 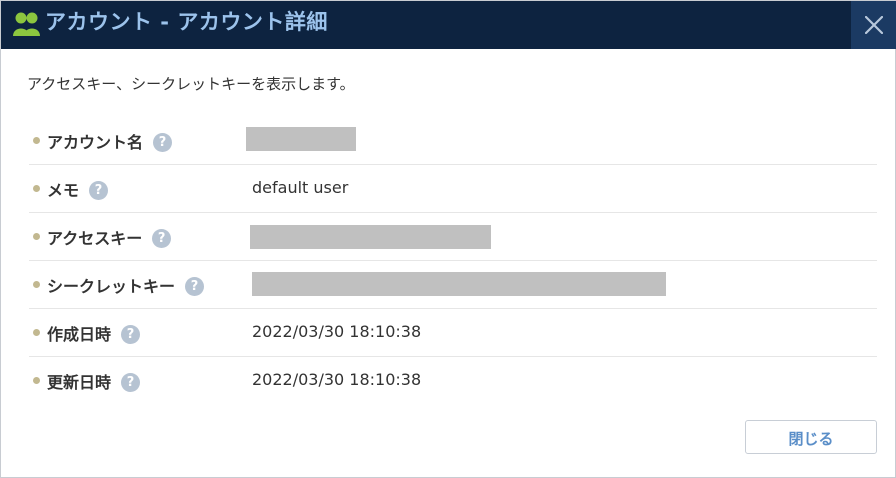 What do you see at coordinates (110, 141) in the screenshot?
I see `detail-label: アカウント名?` at bounding box center [110, 141].